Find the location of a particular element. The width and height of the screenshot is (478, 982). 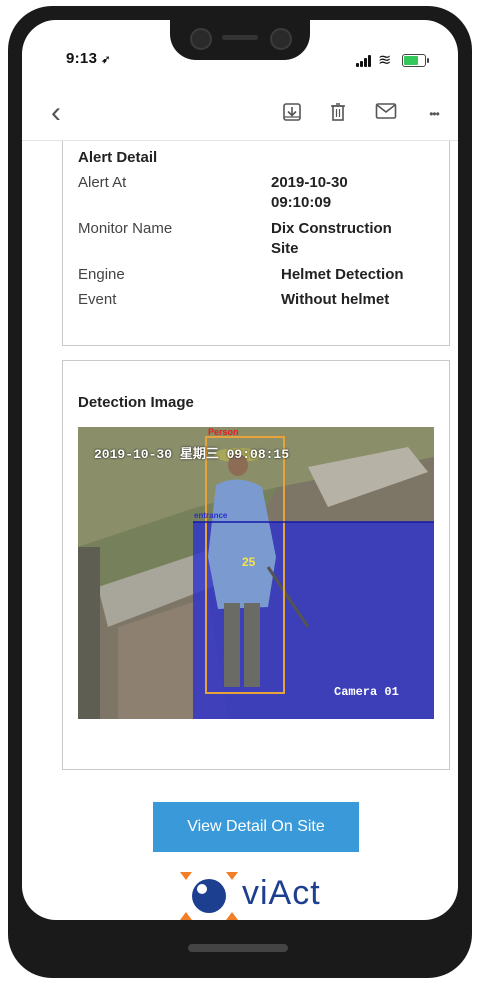

camera-icon is located at coordinates (201, 39).